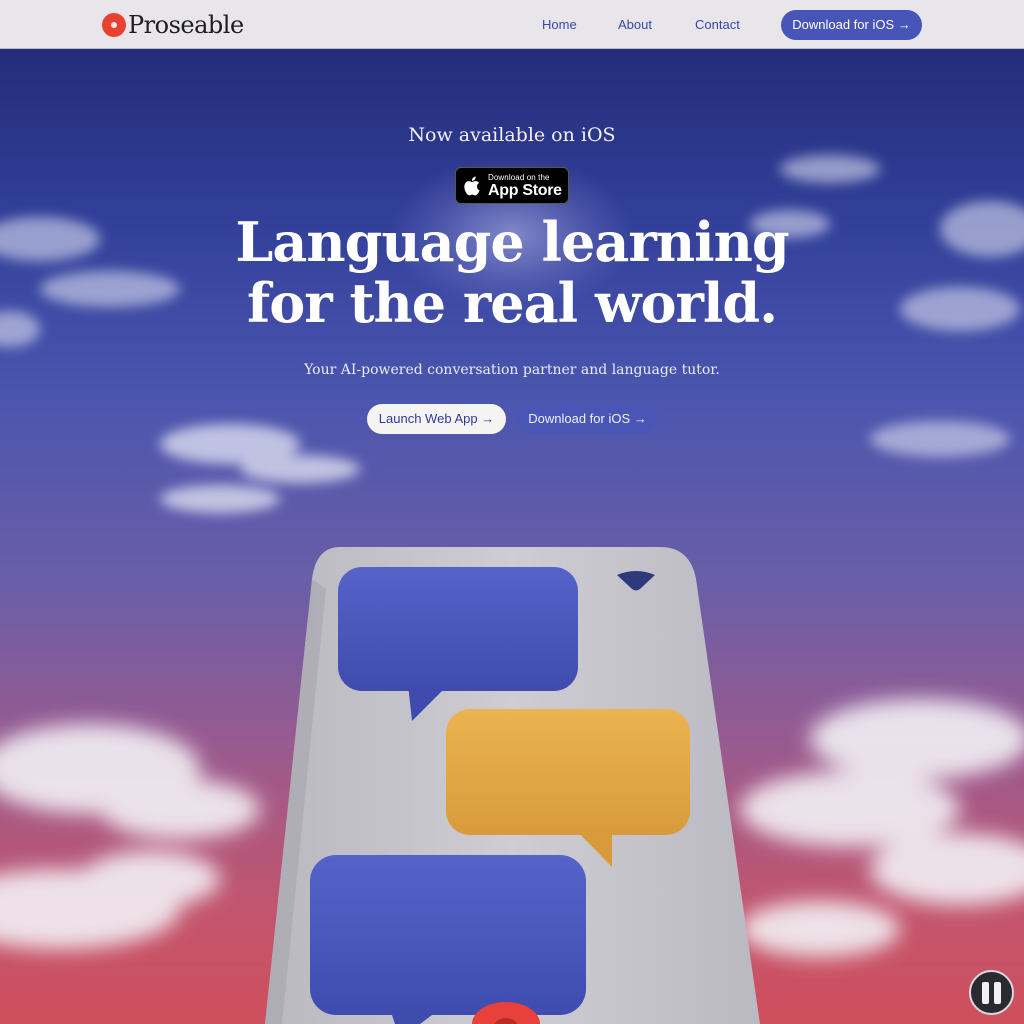 This screenshot has width=1024, height=1024. I want to click on nav-link-about: About, so click(635, 24).